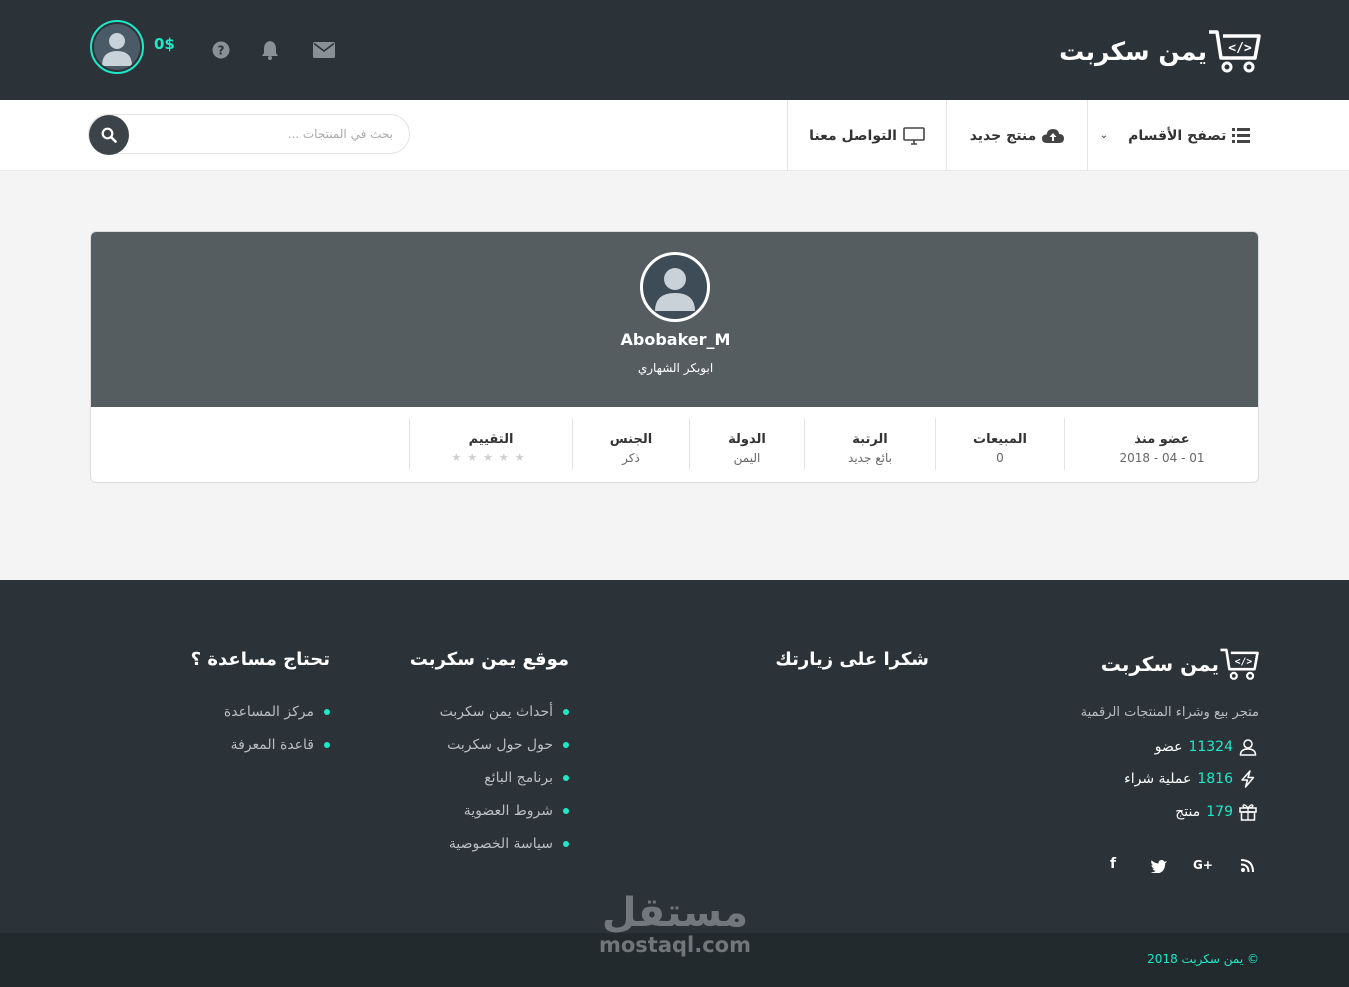  What do you see at coordinates (675, 945) in the screenshot?
I see `watermark-latin: mostaql.com` at bounding box center [675, 945].